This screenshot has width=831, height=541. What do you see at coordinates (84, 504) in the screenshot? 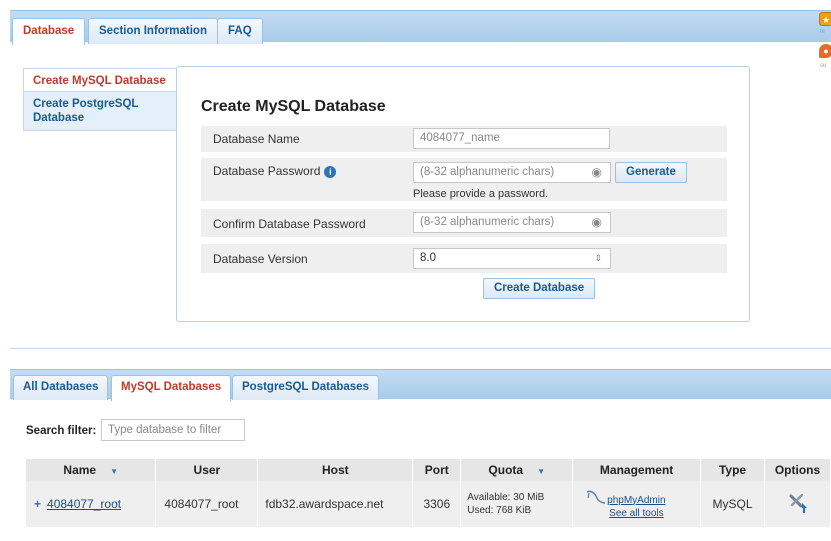
I see `db-name-link: 4084077_root` at bounding box center [84, 504].